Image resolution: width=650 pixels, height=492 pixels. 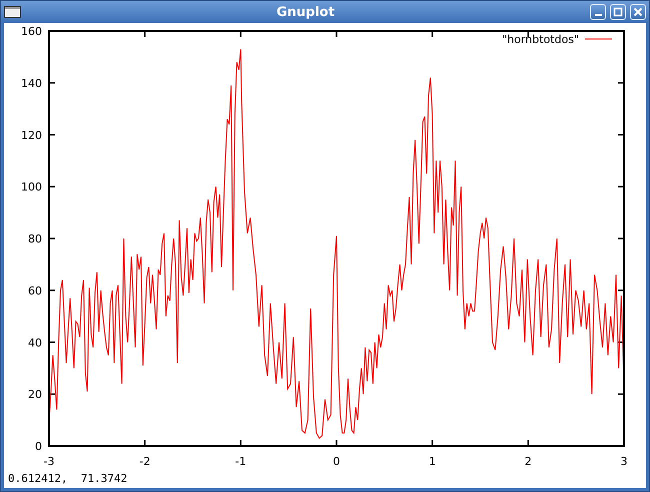 What do you see at coordinates (305, 12) in the screenshot?
I see `window-title: Gnuplot` at bounding box center [305, 12].